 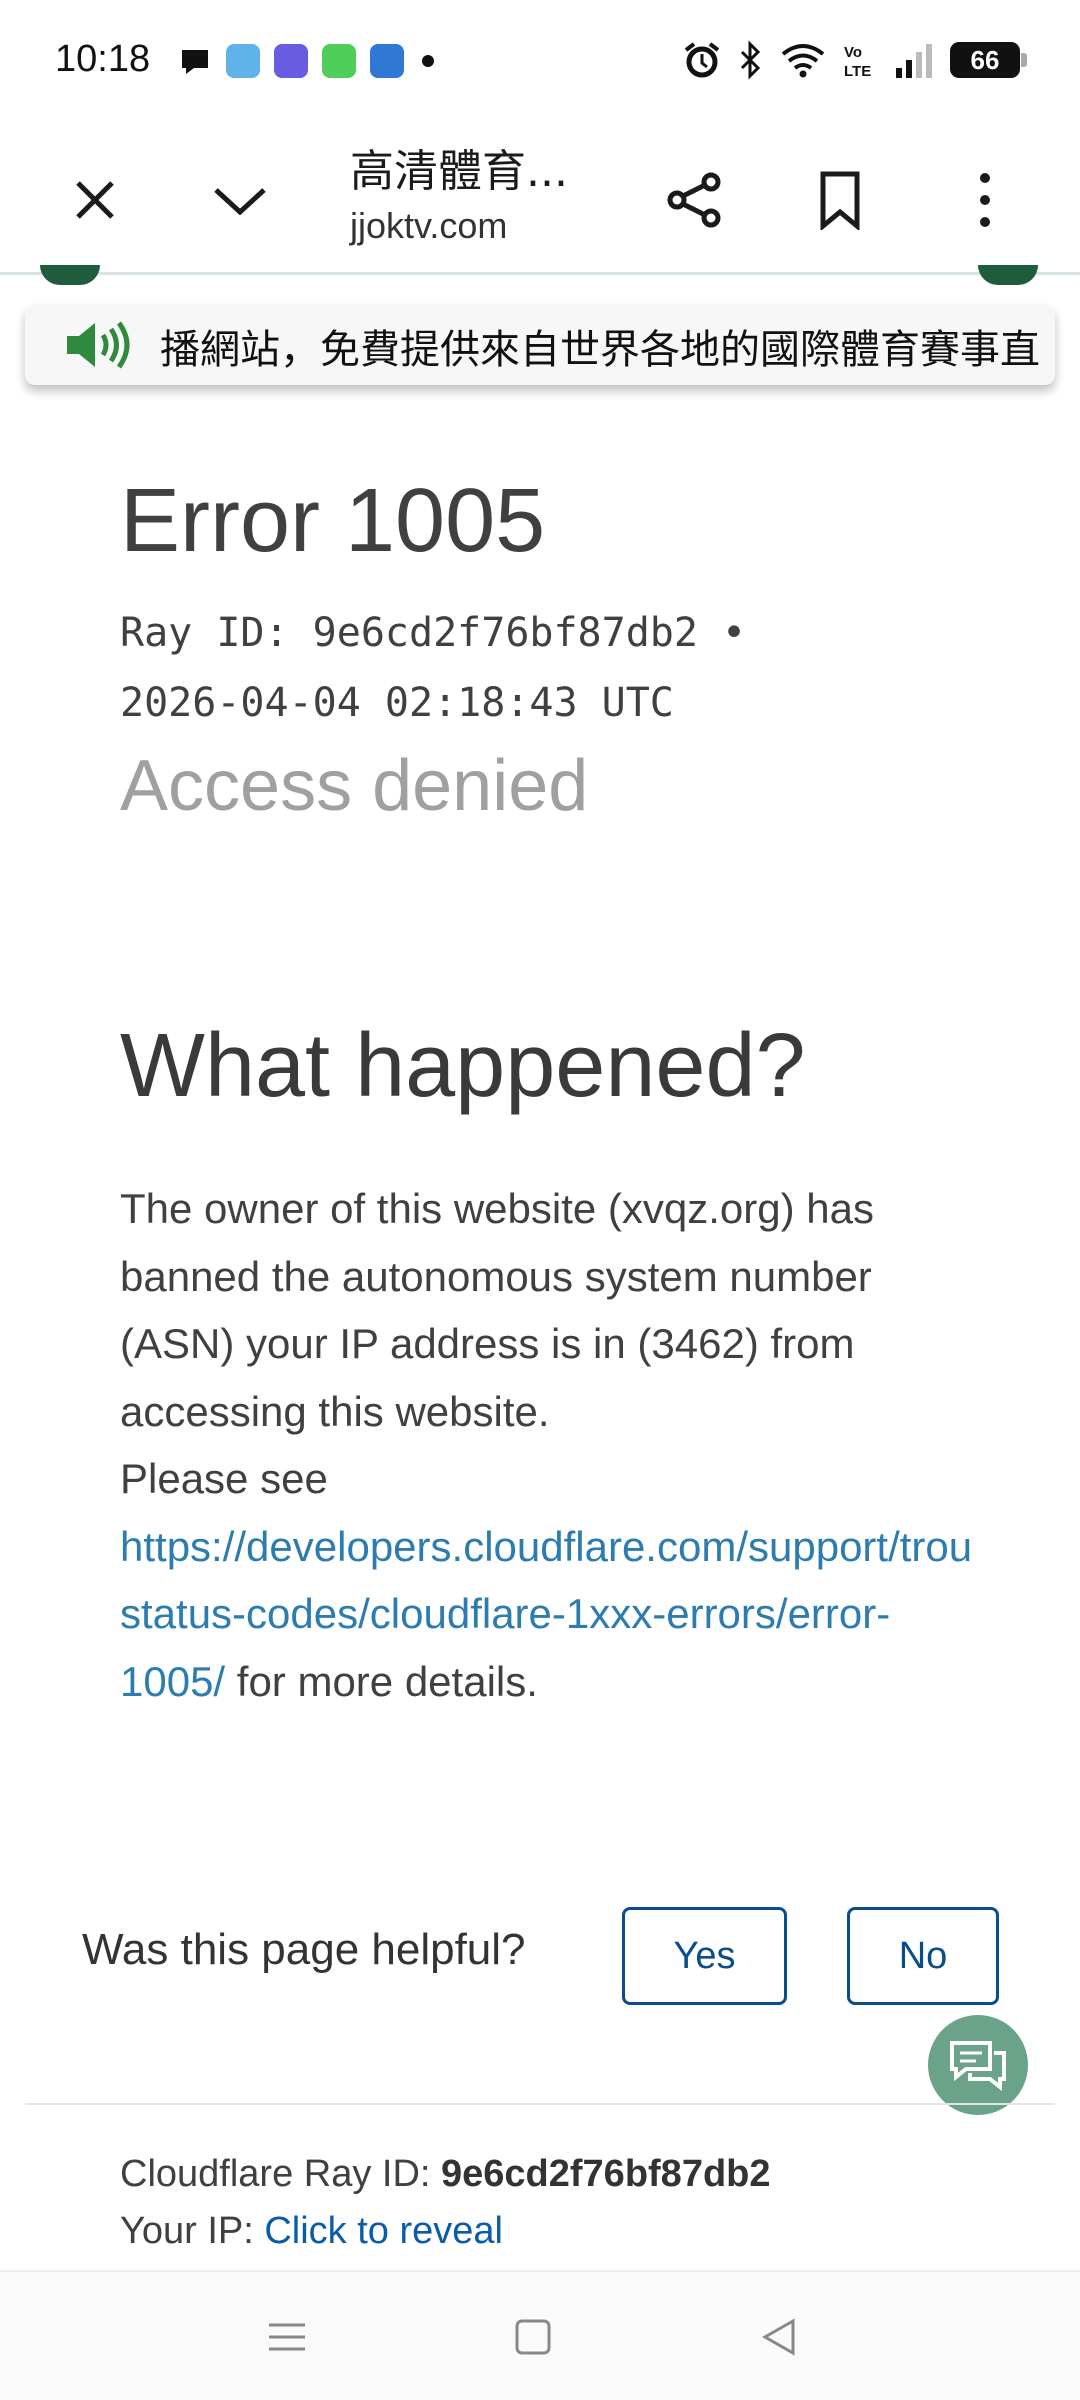 I want to click on menu-icon, so click(x=287, y=2337).